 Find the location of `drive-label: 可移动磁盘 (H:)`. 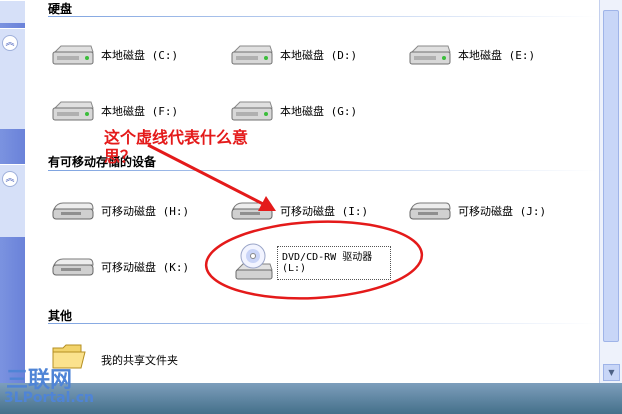

drive-label: 可移动磁盘 (H:) is located at coordinates (145, 211).